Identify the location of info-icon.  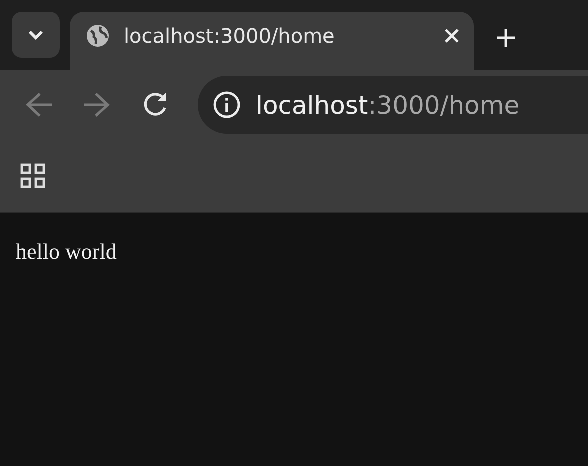
(227, 105).